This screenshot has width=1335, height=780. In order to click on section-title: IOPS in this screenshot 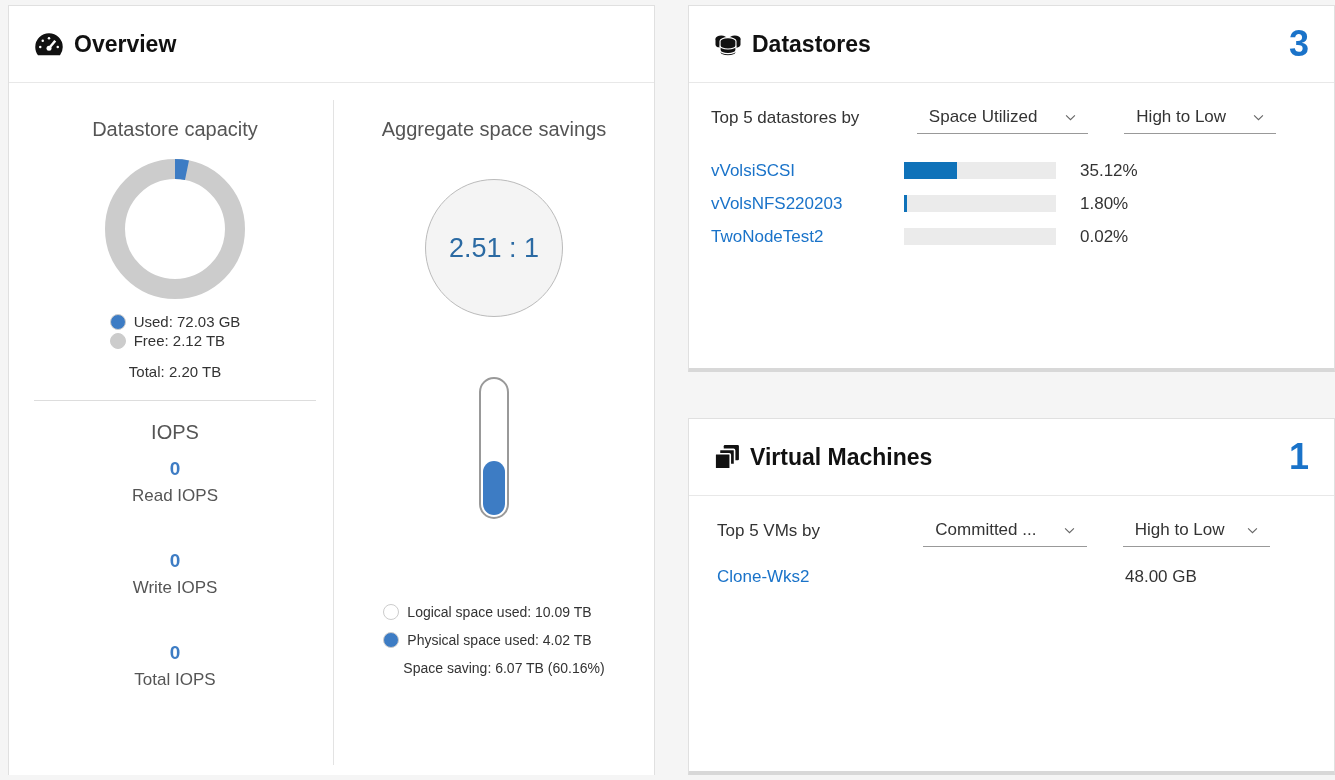, I will do `click(175, 432)`.